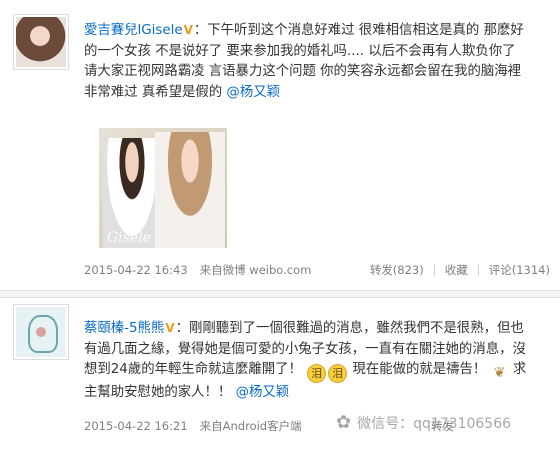 The height and width of the screenshot is (454, 560). Describe the element at coordinates (358, 30) in the screenshot. I see `post-text-line: ：下午听到这个消息好难过 很难相信相这是真的 那麽好` at that location.